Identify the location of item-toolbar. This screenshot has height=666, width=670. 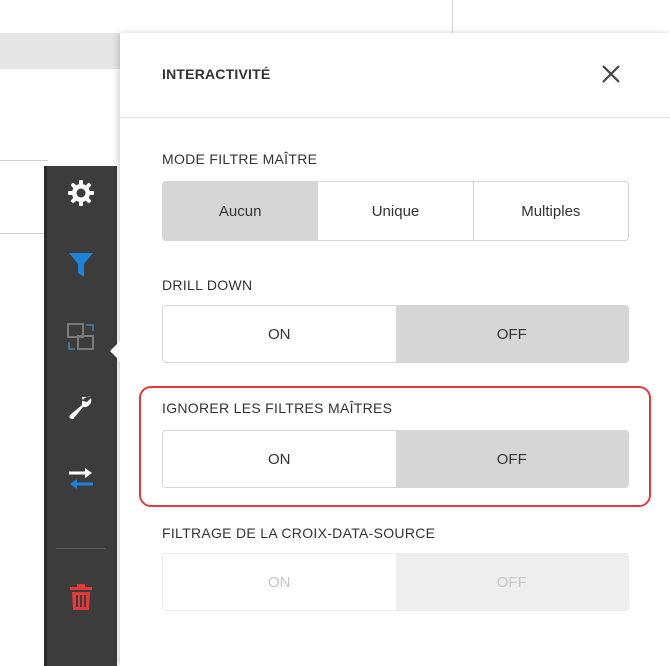
(80, 416).